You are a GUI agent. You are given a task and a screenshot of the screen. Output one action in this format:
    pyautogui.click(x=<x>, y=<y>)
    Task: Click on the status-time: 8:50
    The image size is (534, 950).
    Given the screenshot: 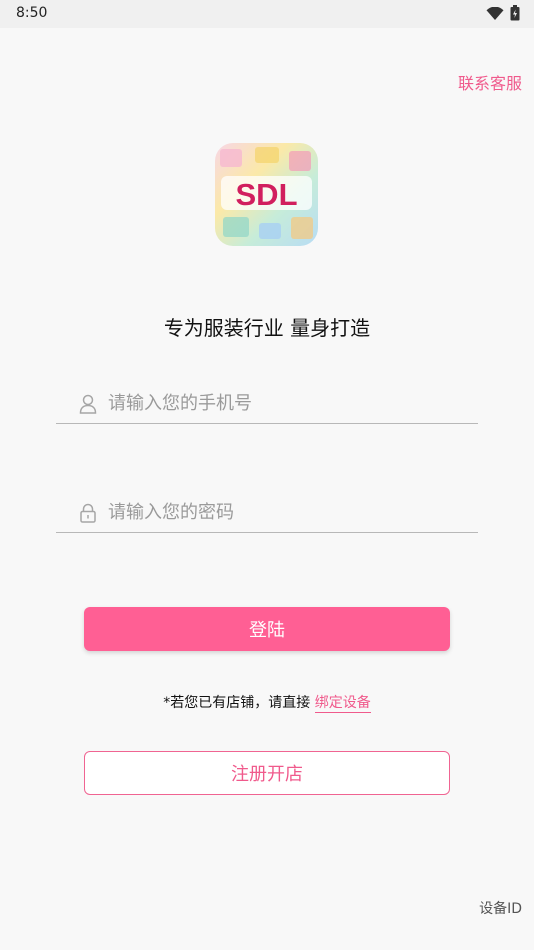 What is the action you would take?
    pyautogui.click(x=32, y=13)
    